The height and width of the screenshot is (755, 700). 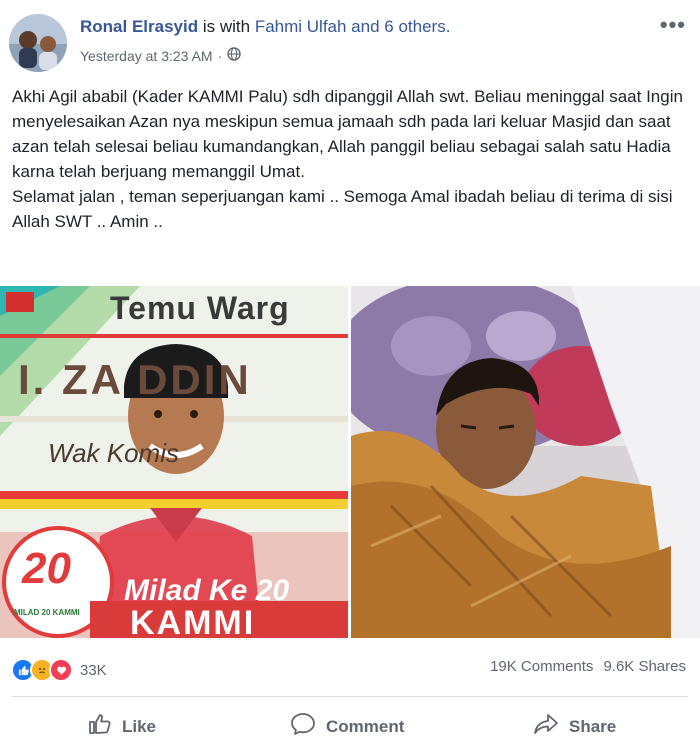 I want to click on logo-caption: MILAD 20 KAMMI, so click(x=47, y=612).